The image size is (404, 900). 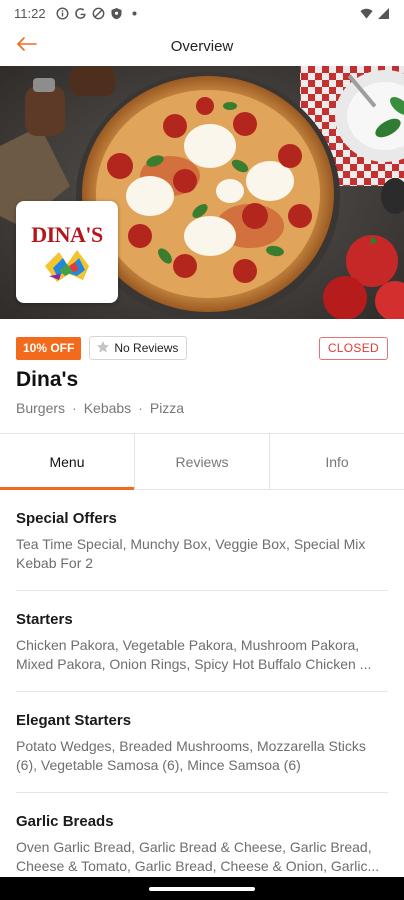 I want to click on star-icon, so click(x=103, y=348).